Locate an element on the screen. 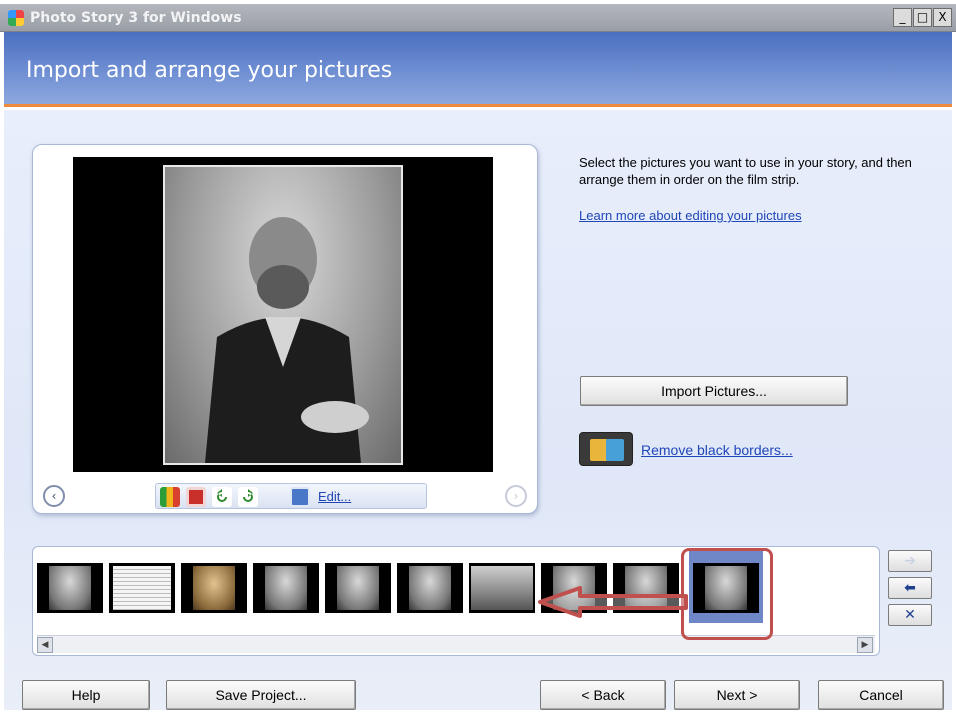 The width and height of the screenshot is (956, 715). close-button: X is located at coordinates (942, 17).